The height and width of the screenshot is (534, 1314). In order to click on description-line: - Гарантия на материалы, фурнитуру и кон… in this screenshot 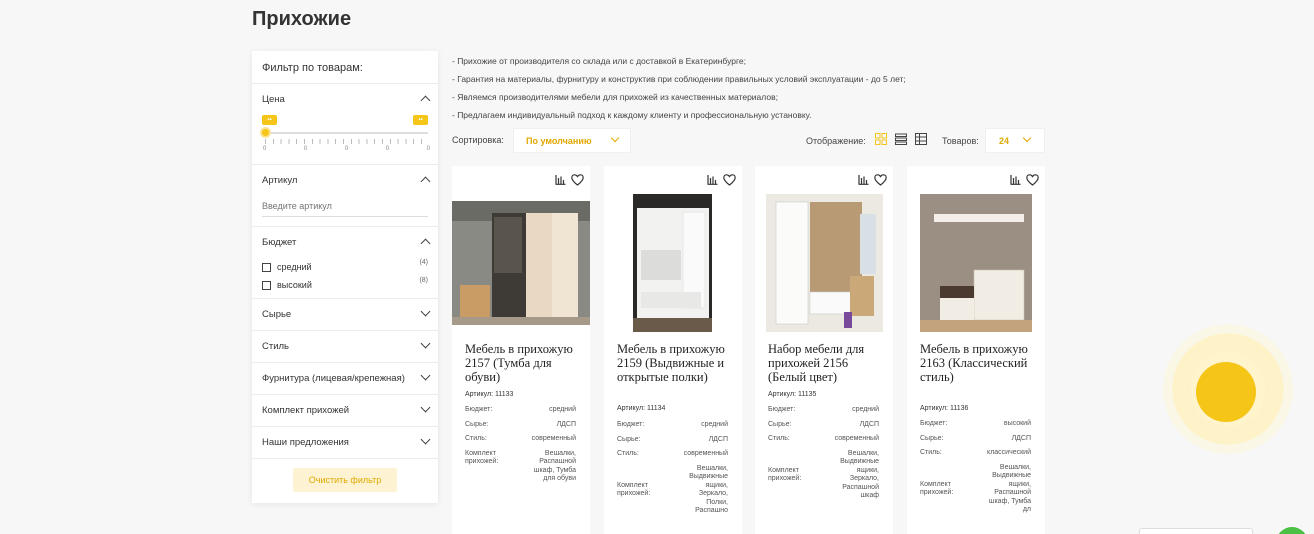, I will do `click(679, 79)`.